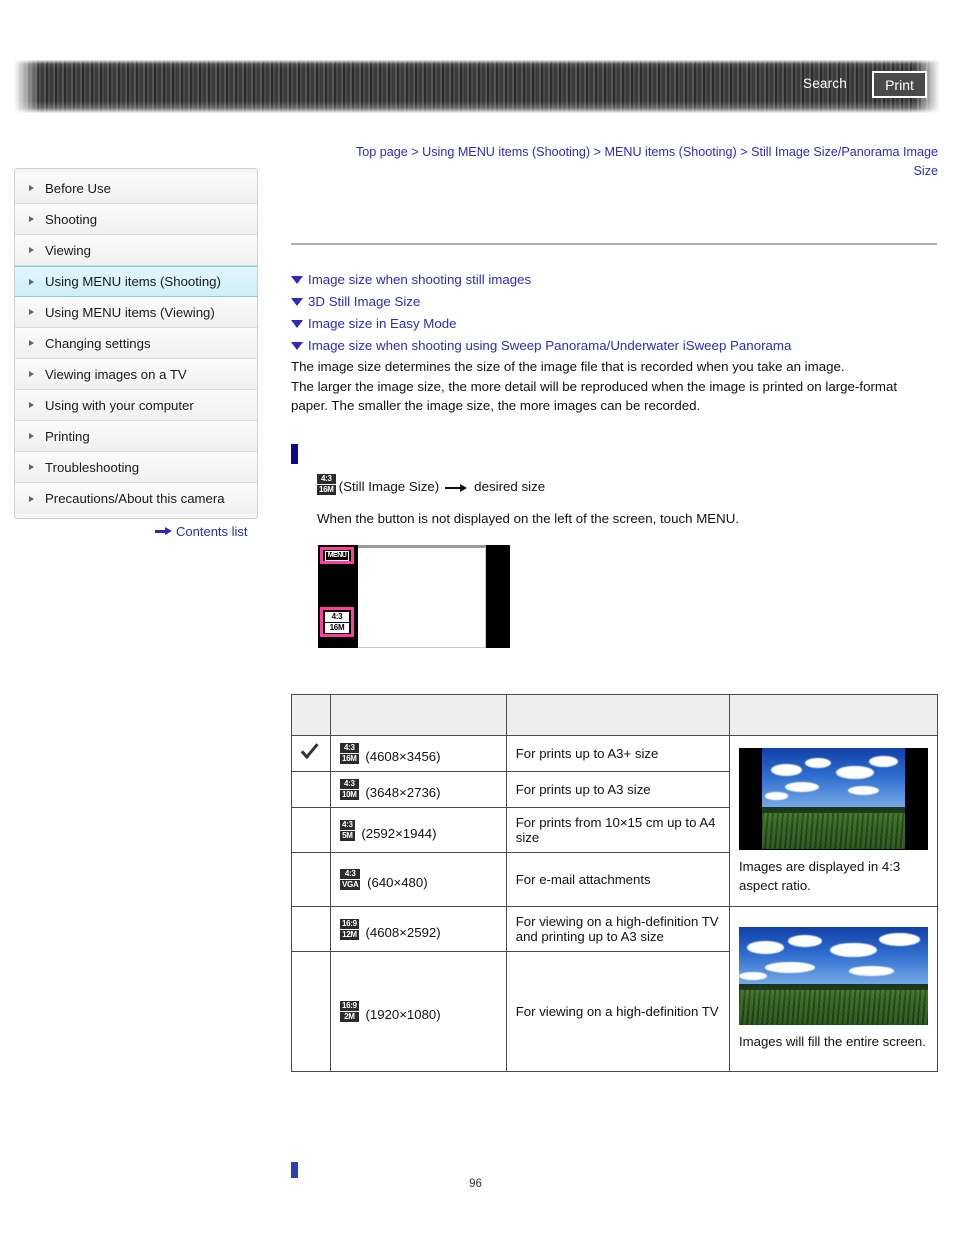 This screenshot has width=954, height=1235. I want to click on size-badge-icon: 4:3 5M, so click(347, 830).